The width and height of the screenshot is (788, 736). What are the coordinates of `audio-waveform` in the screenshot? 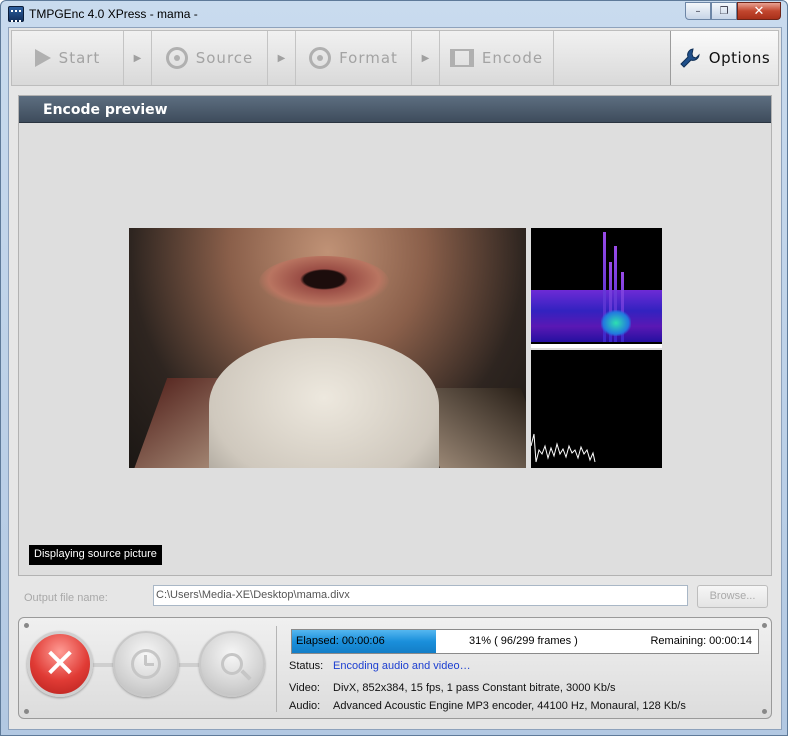 It's located at (596, 409).